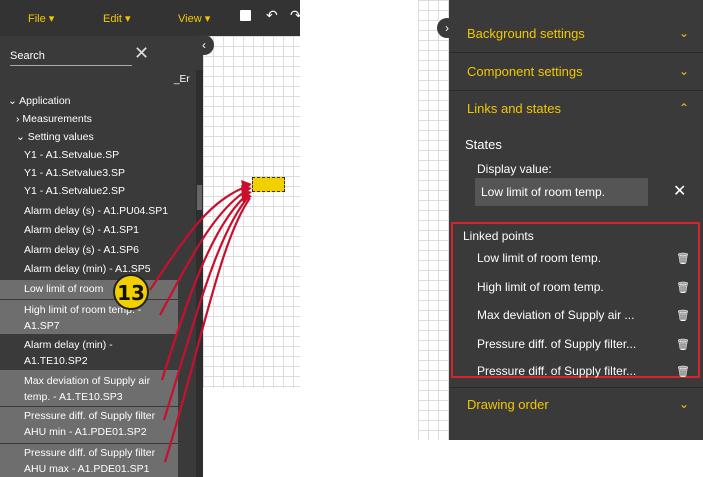  What do you see at coordinates (151, 18) in the screenshot?
I see `menu-bar: File ▾ Edit ▾ View ▾ ↶ ↷` at bounding box center [151, 18].